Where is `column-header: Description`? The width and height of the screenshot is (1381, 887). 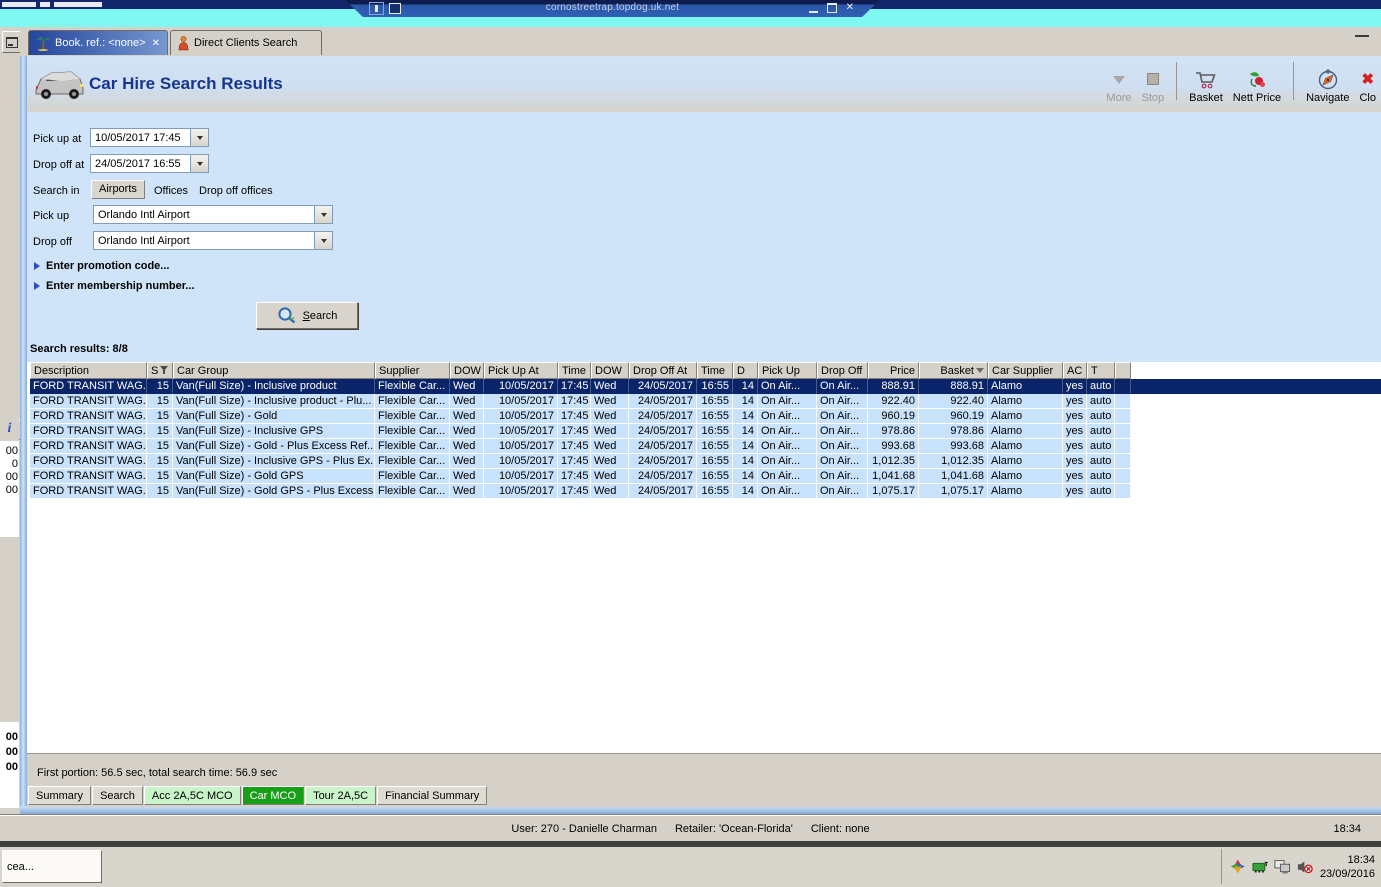 column-header: Description is located at coordinates (88, 370).